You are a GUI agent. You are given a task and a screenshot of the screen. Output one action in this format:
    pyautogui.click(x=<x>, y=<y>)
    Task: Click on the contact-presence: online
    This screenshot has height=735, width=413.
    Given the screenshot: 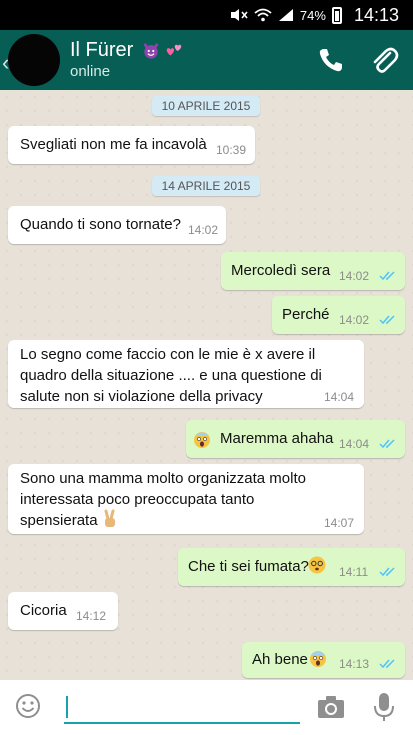 What is the action you would take?
    pyautogui.click(x=90, y=71)
    